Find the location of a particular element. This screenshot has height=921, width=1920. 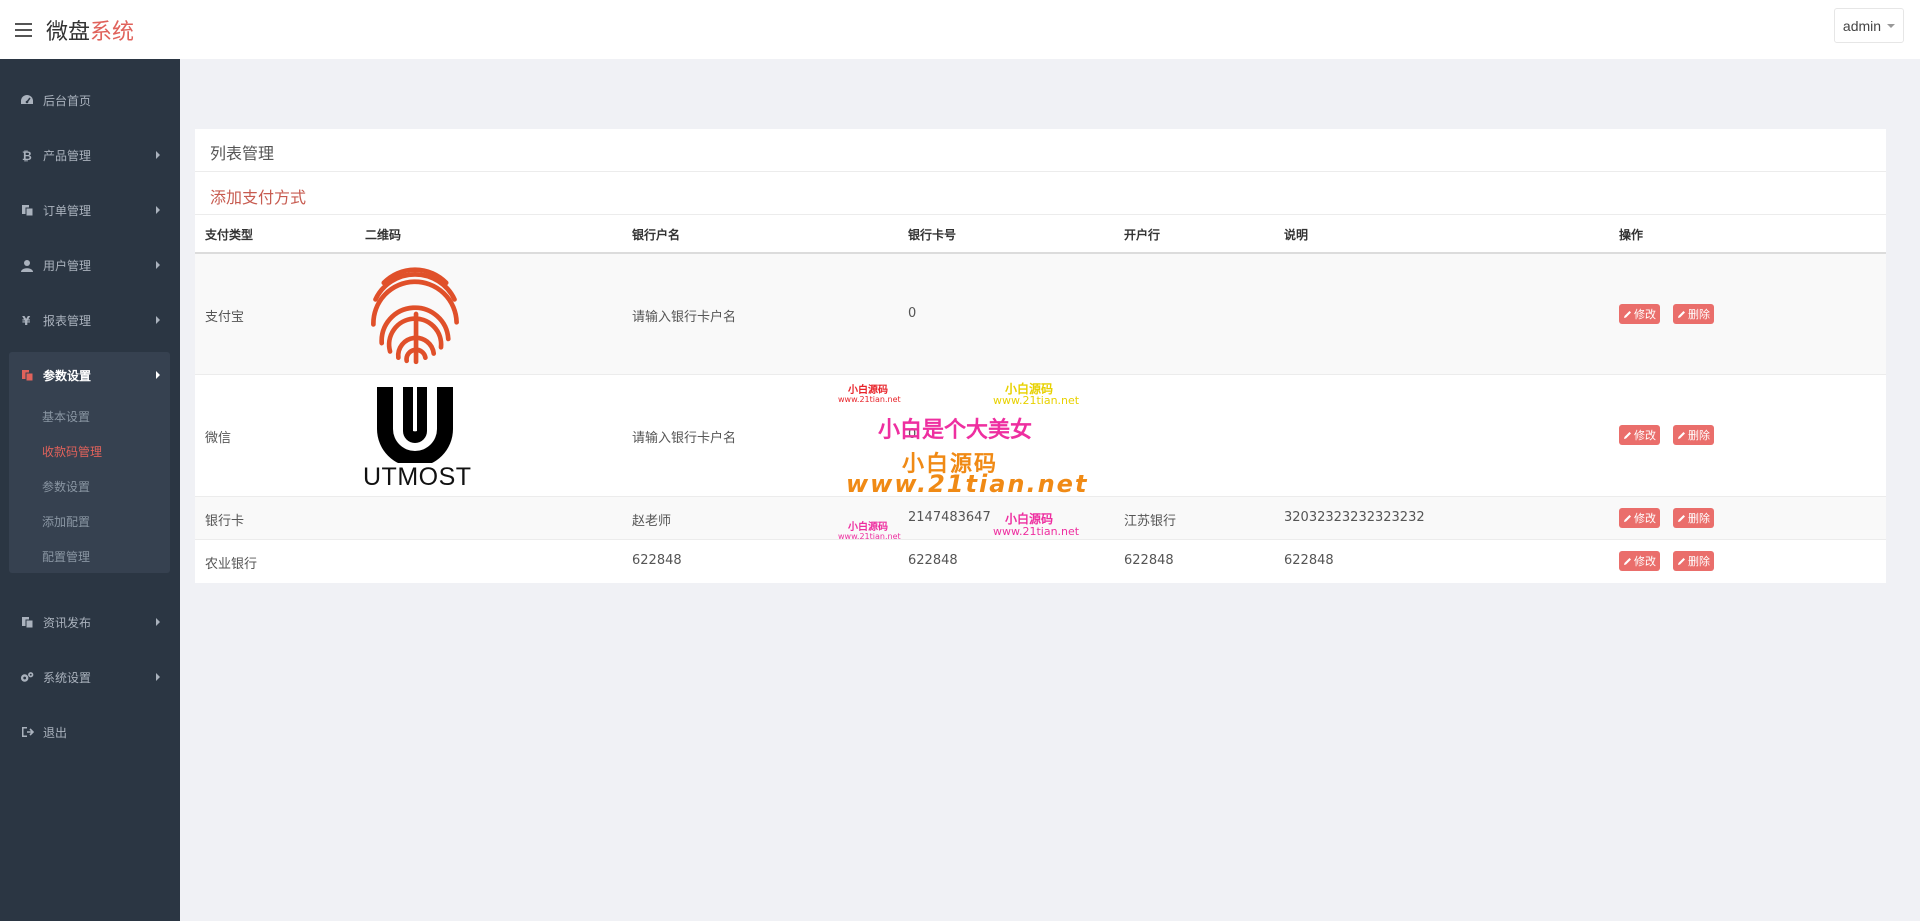

column-header-actions: 操作 is located at coordinates (1631, 235).